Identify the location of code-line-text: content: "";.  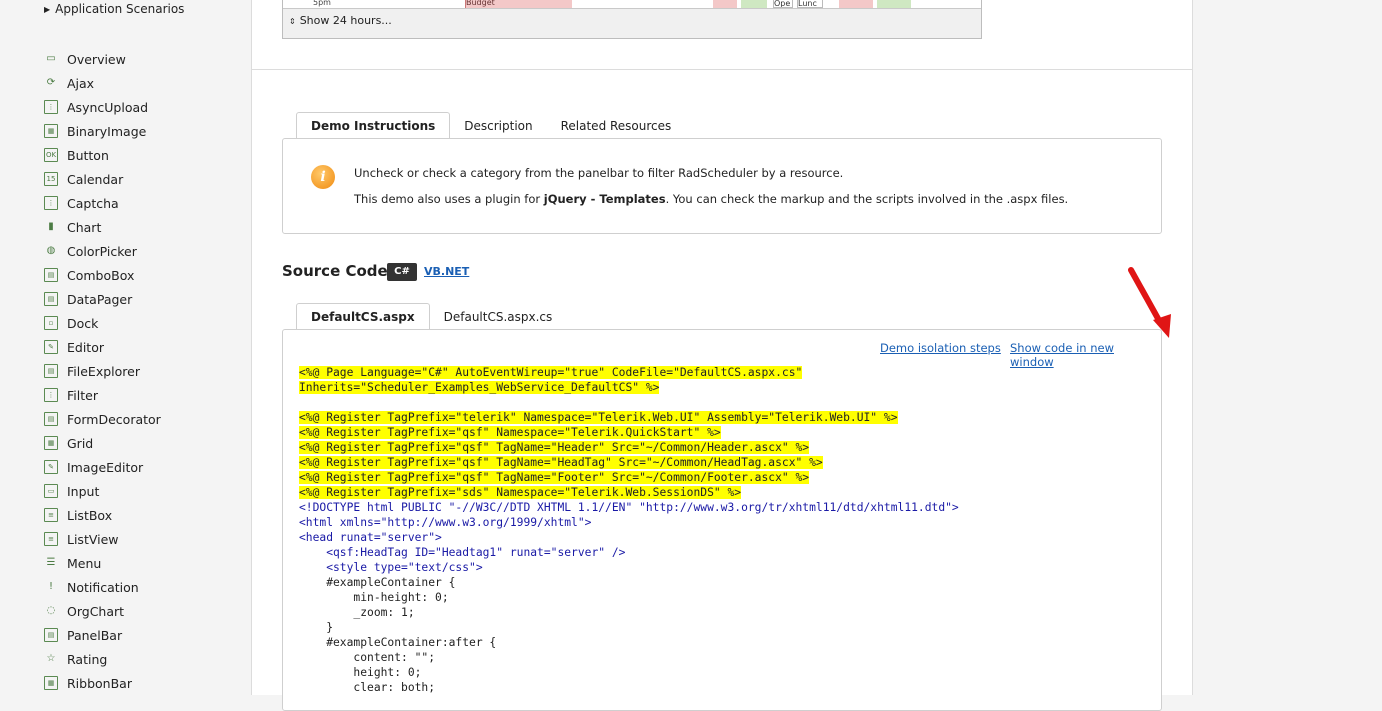
(367, 657).